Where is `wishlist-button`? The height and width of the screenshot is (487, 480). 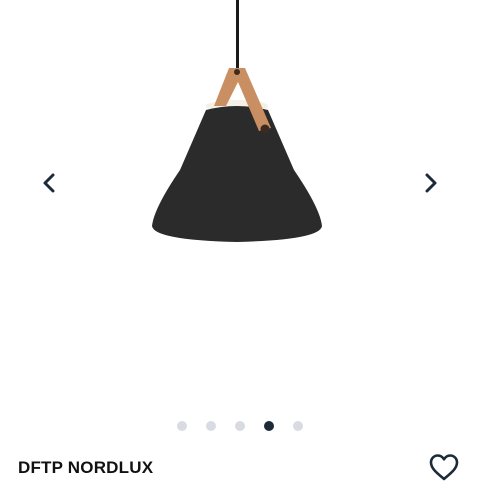
wishlist-button is located at coordinates (444, 467).